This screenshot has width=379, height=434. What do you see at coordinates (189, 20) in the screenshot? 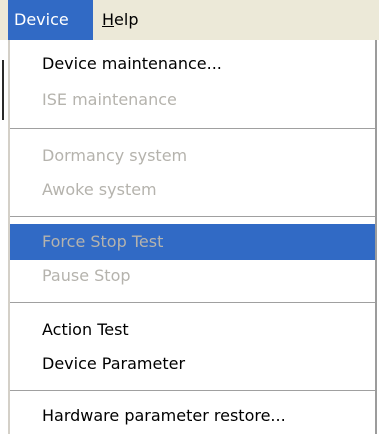
I see `menu-bar: Device Help` at bounding box center [189, 20].